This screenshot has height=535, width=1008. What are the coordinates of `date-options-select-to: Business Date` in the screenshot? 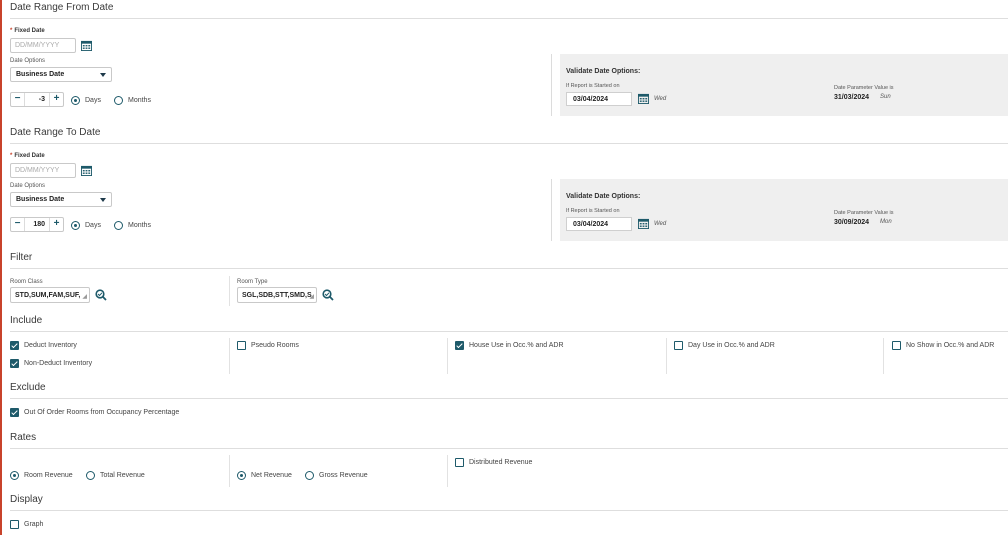 It's located at (61, 199).